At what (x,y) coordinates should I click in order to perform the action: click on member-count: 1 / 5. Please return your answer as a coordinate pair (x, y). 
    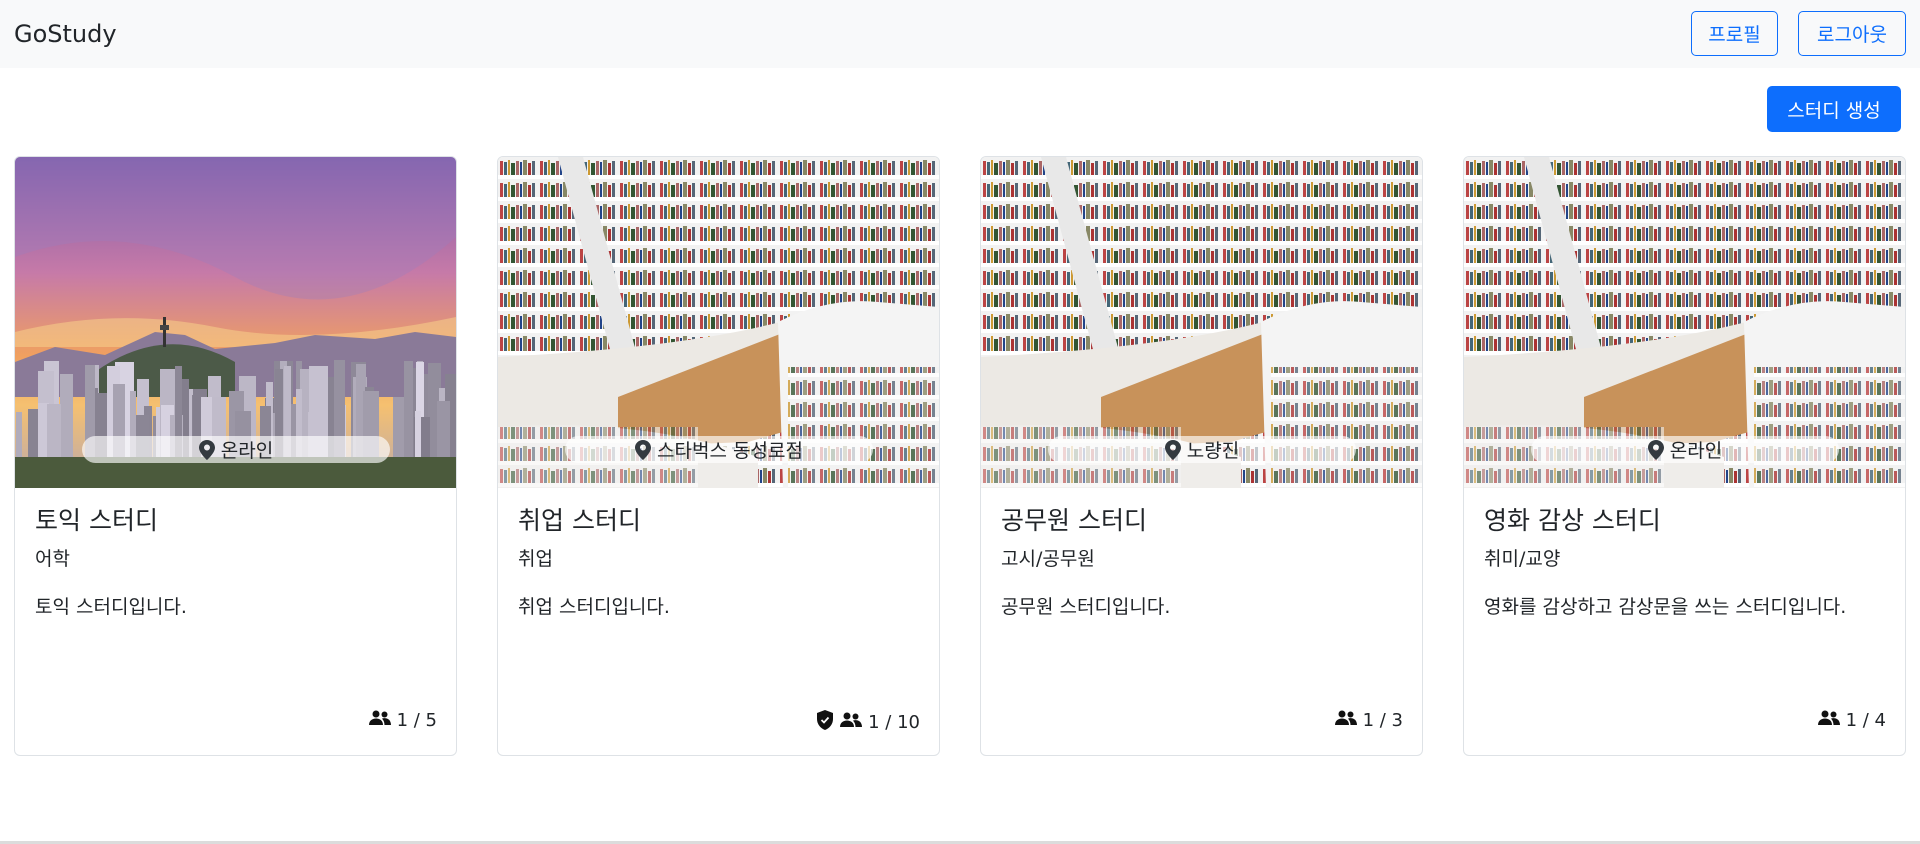
    Looking at the image, I should click on (416, 720).